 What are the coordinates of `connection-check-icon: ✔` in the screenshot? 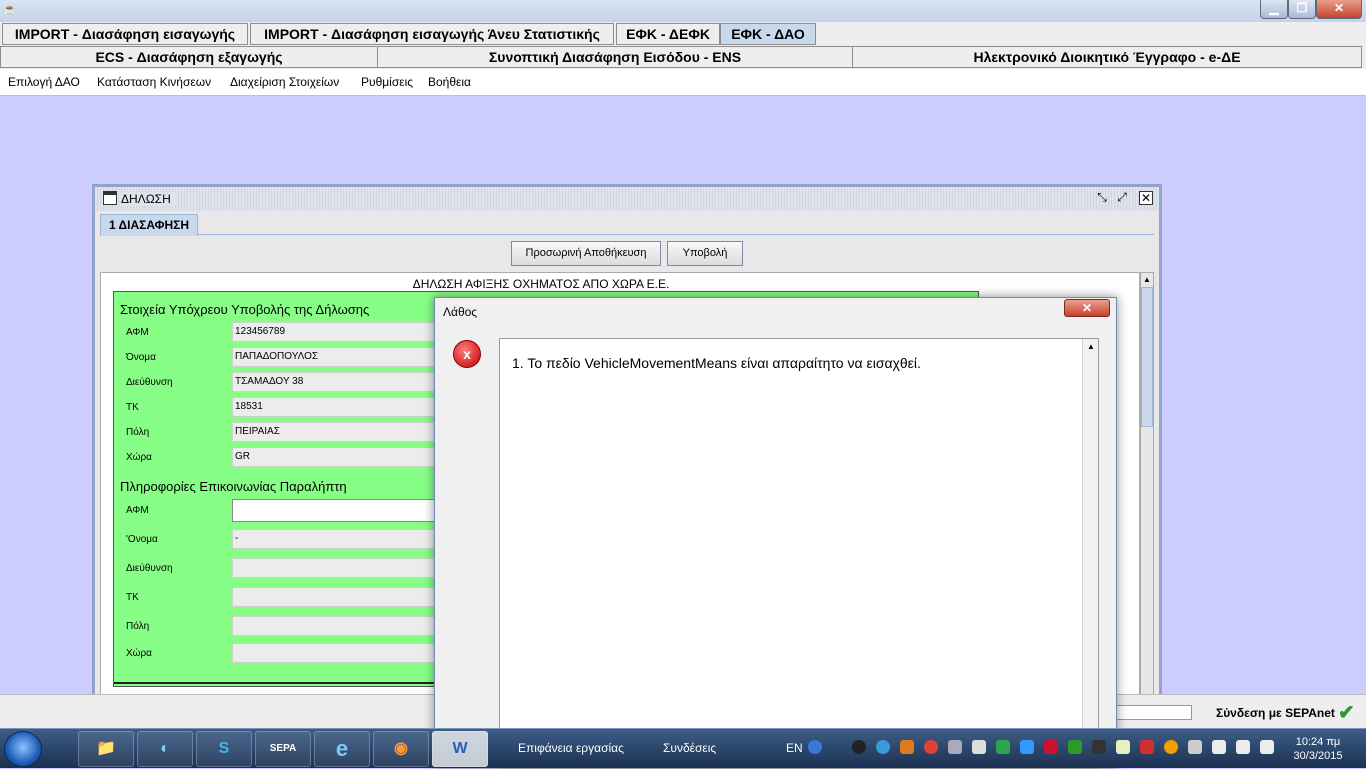 It's located at (1346, 713).